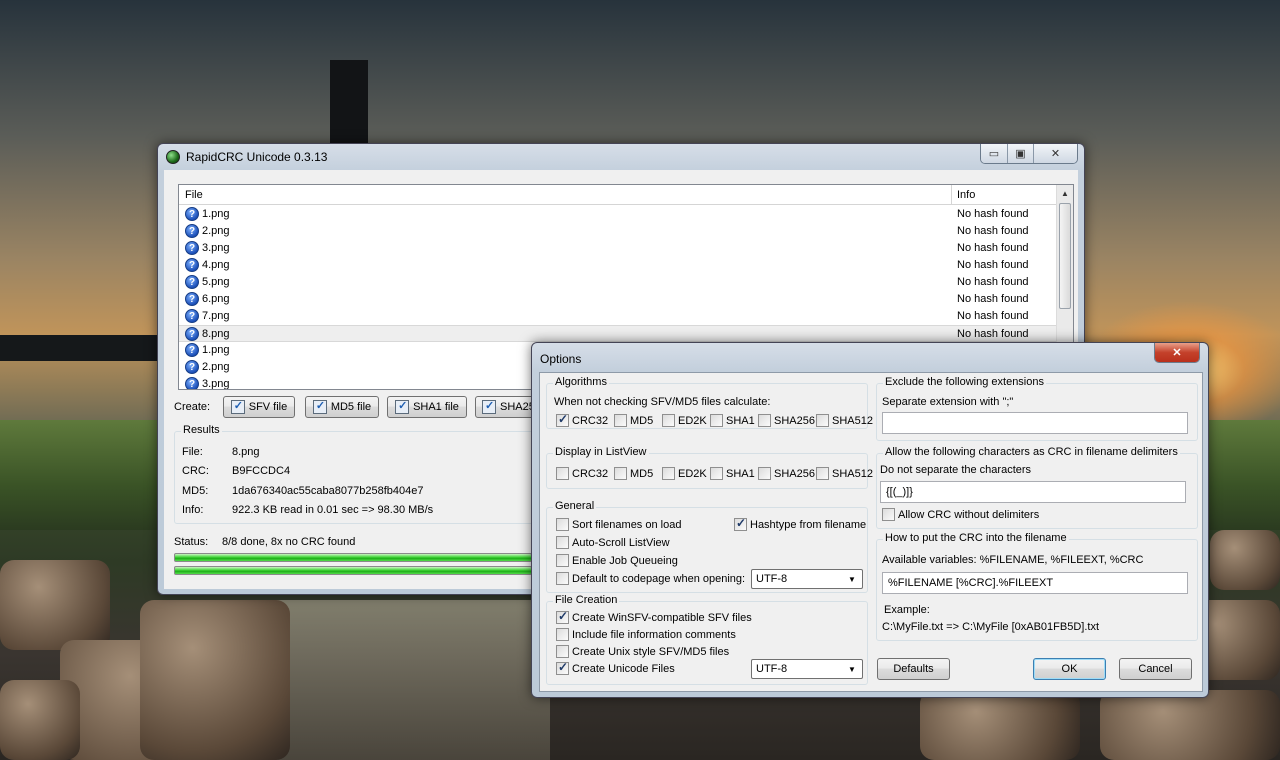 This screenshot has height=760, width=1280. Describe the element at coordinates (764, 473) in the screenshot. I see `display-sha256-box` at that location.